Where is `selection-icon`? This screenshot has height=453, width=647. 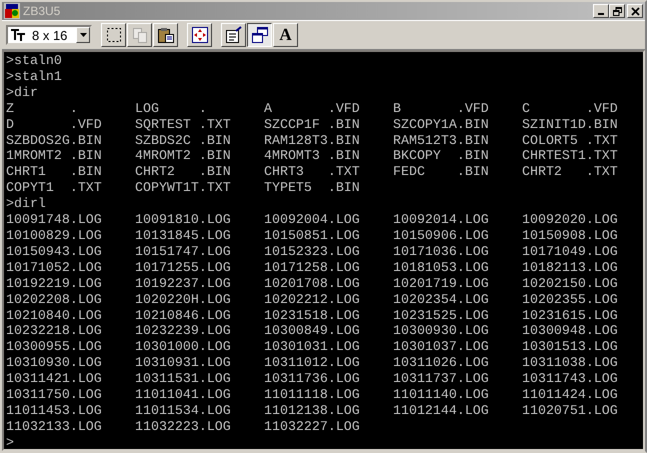
selection-icon is located at coordinates (113, 35).